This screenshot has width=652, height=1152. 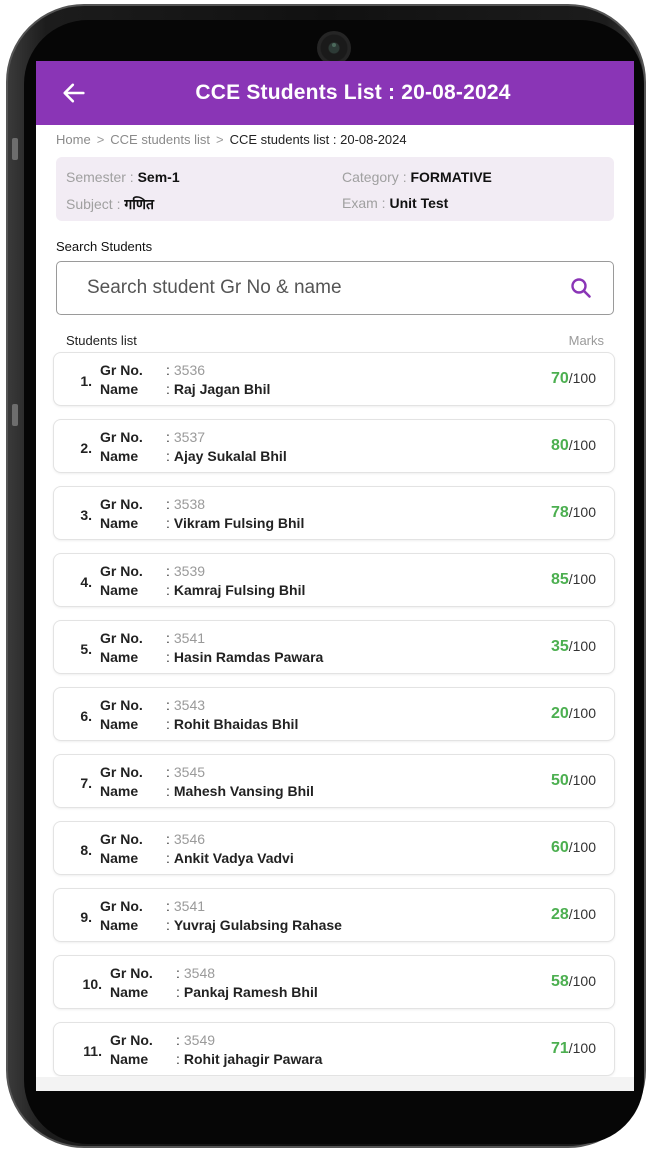 What do you see at coordinates (202, 523) in the screenshot?
I see `name-line: Name: Vikram Fulsing Bhil` at bounding box center [202, 523].